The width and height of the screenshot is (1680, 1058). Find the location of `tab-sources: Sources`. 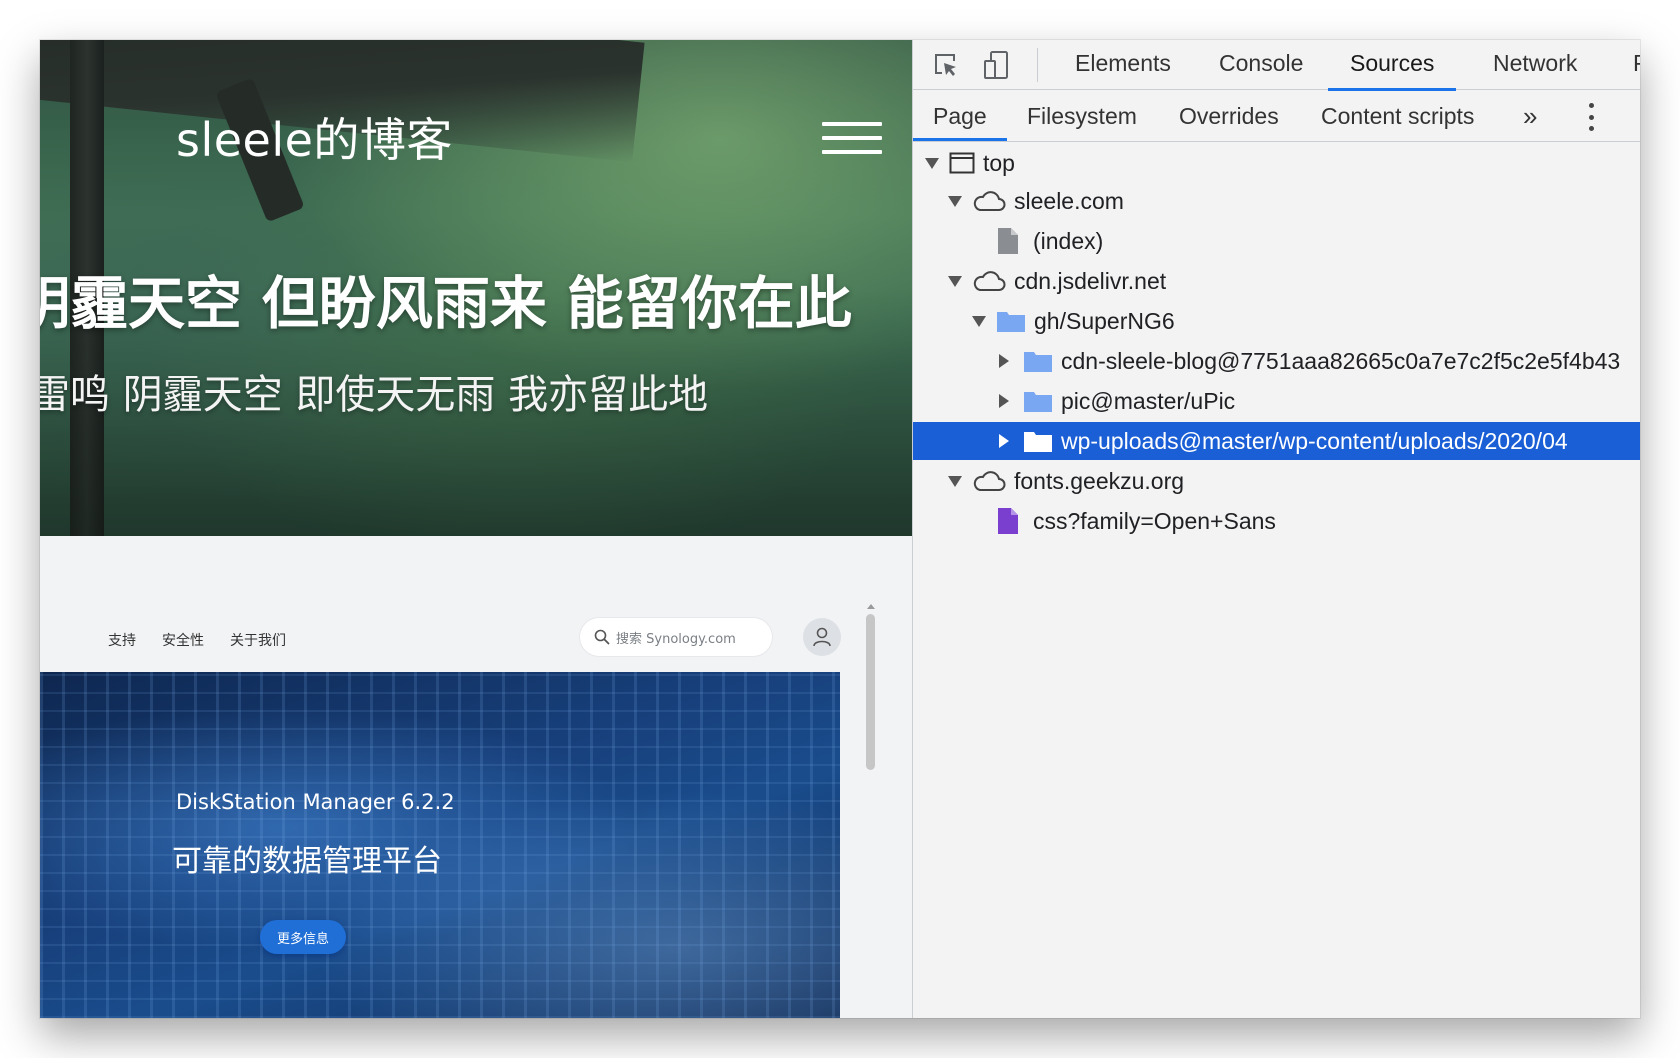

tab-sources: Sources is located at coordinates (1392, 65).